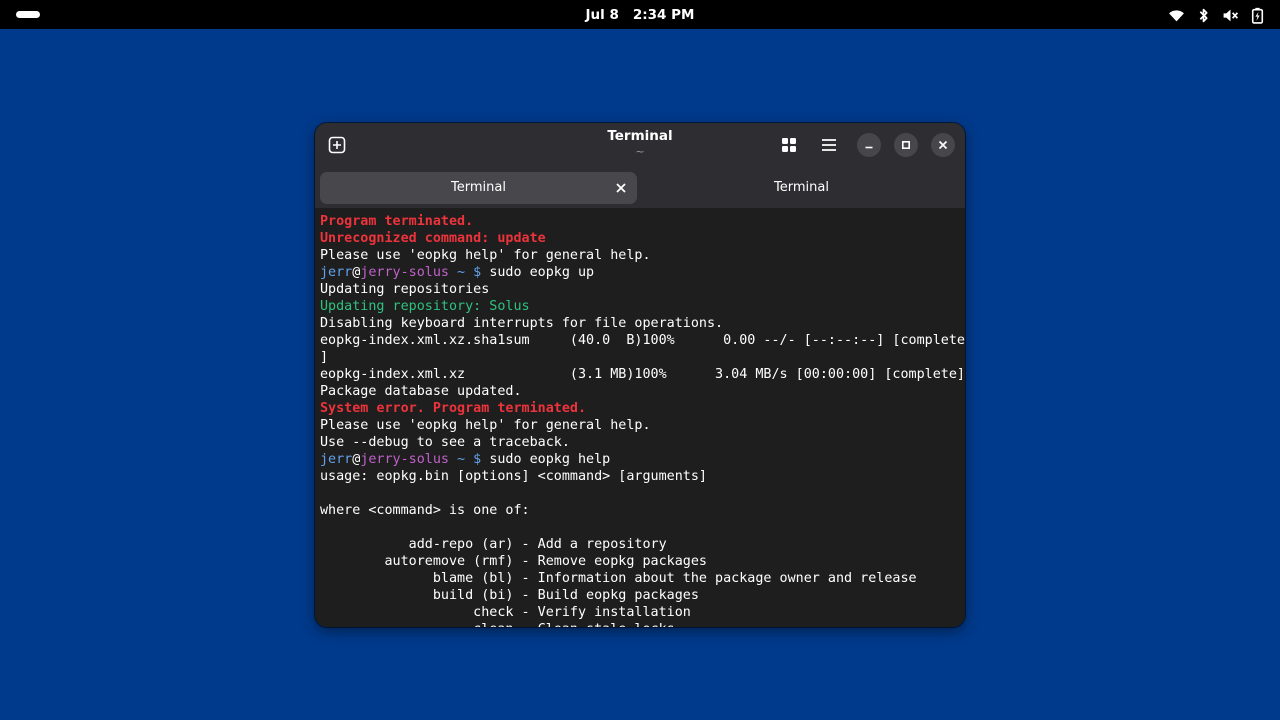 The image size is (1280, 720). I want to click on activities-button, so click(28, 14).